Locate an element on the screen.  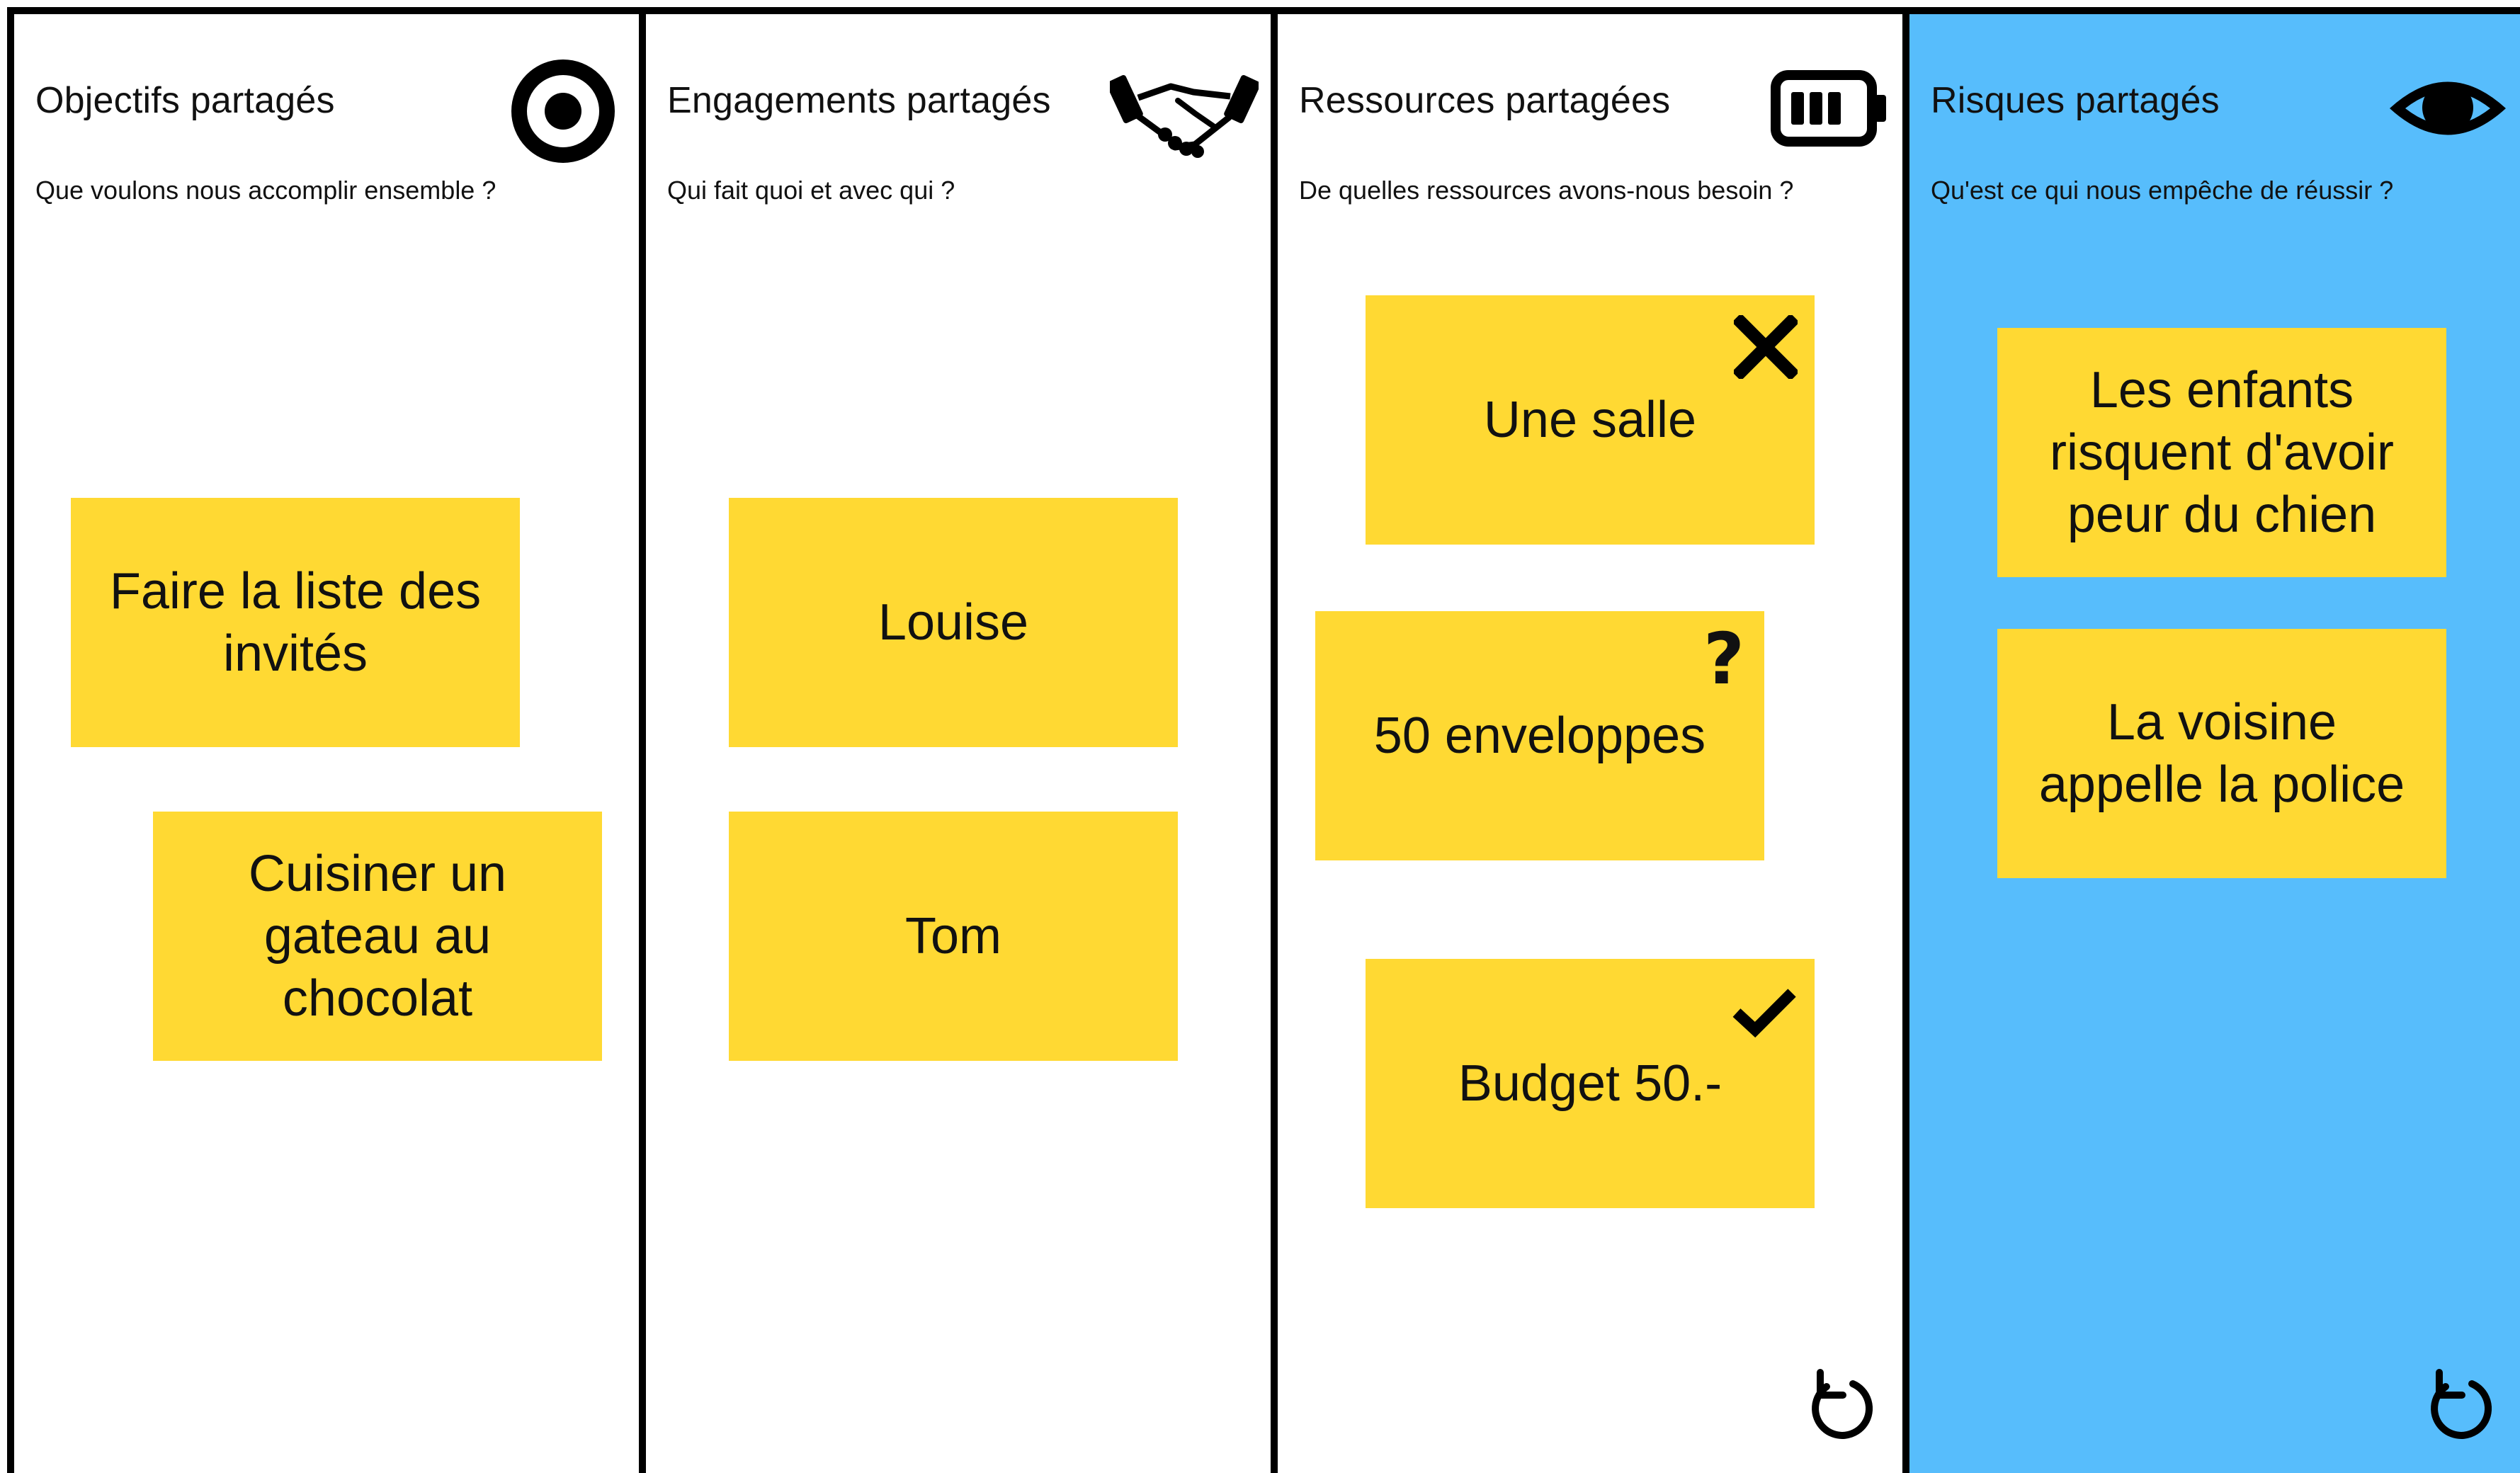
eye-icon is located at coordinates (2448, 108).